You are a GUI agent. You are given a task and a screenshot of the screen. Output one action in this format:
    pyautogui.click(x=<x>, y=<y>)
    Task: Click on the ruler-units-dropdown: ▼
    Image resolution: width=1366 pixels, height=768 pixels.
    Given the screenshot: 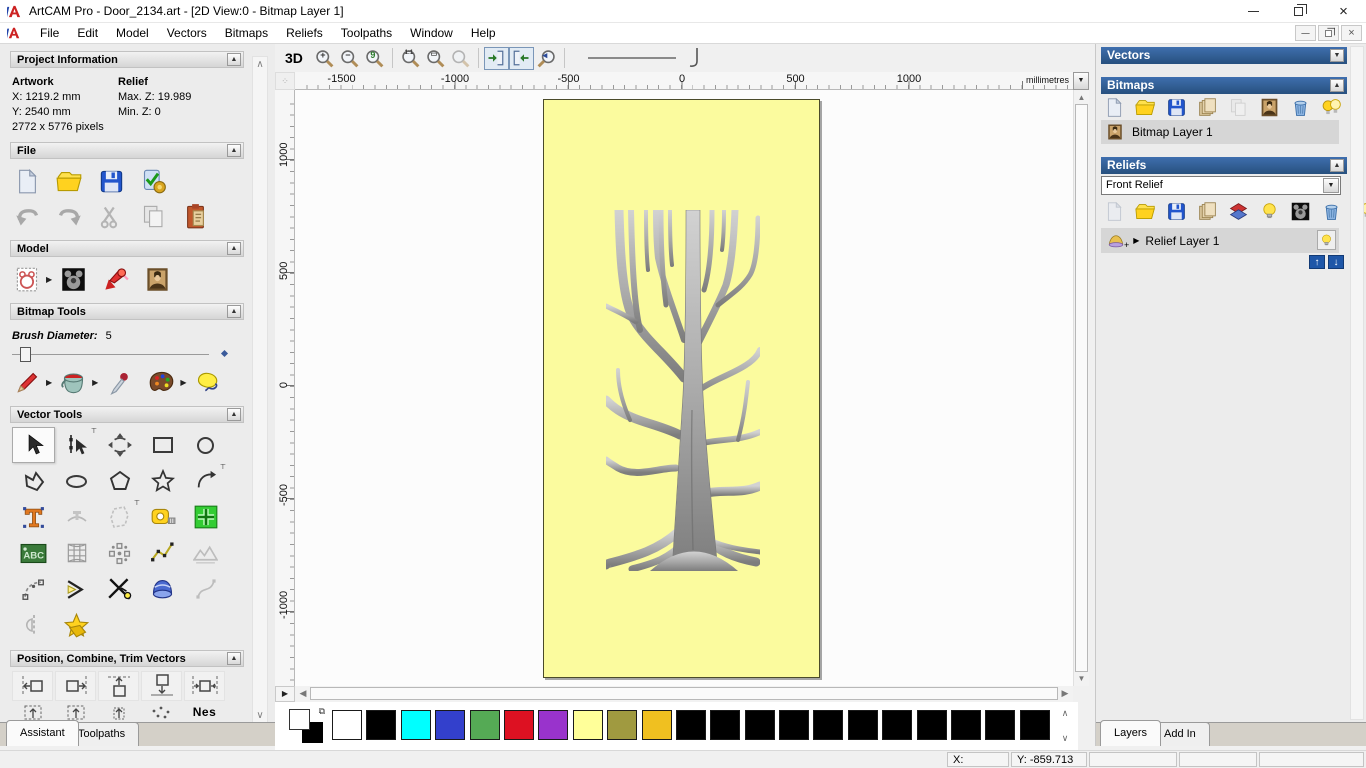 What is the action you would take?
    pyautogui.click(x=1081, y=81)
    